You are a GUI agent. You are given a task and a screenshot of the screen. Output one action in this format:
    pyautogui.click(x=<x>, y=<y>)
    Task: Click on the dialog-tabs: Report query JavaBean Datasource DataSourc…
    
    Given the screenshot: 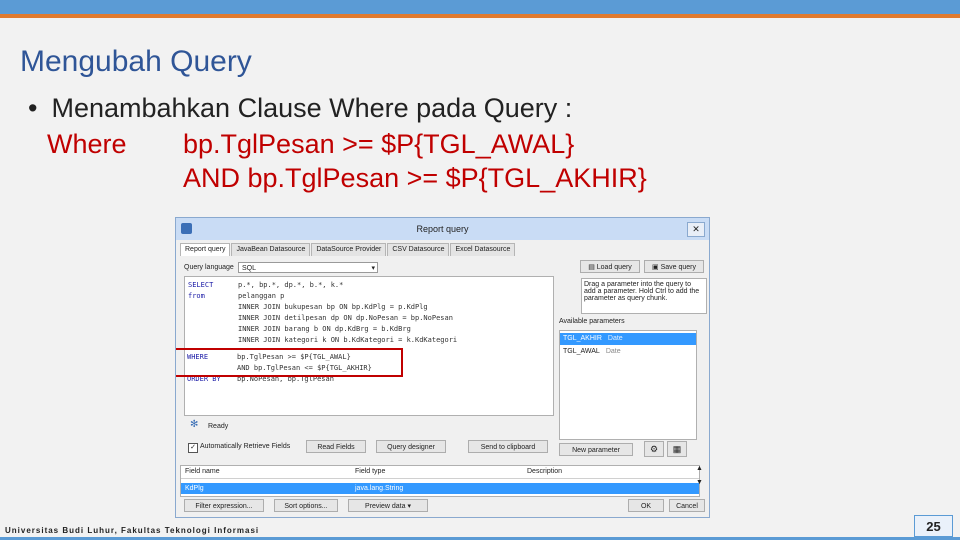 What is the action you would take?
    pyautogui.click(x=348, y=249)
    